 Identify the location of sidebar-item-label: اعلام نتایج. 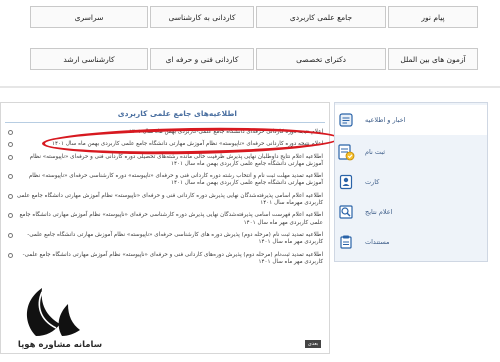
(379, 212).